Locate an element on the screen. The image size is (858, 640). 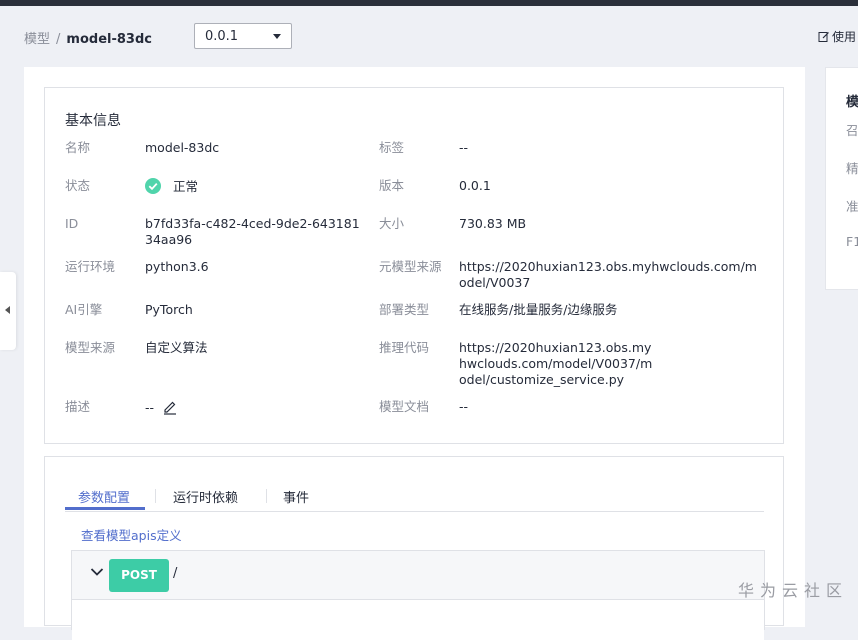
method-badge: POST is located at coordinates (139, 575).